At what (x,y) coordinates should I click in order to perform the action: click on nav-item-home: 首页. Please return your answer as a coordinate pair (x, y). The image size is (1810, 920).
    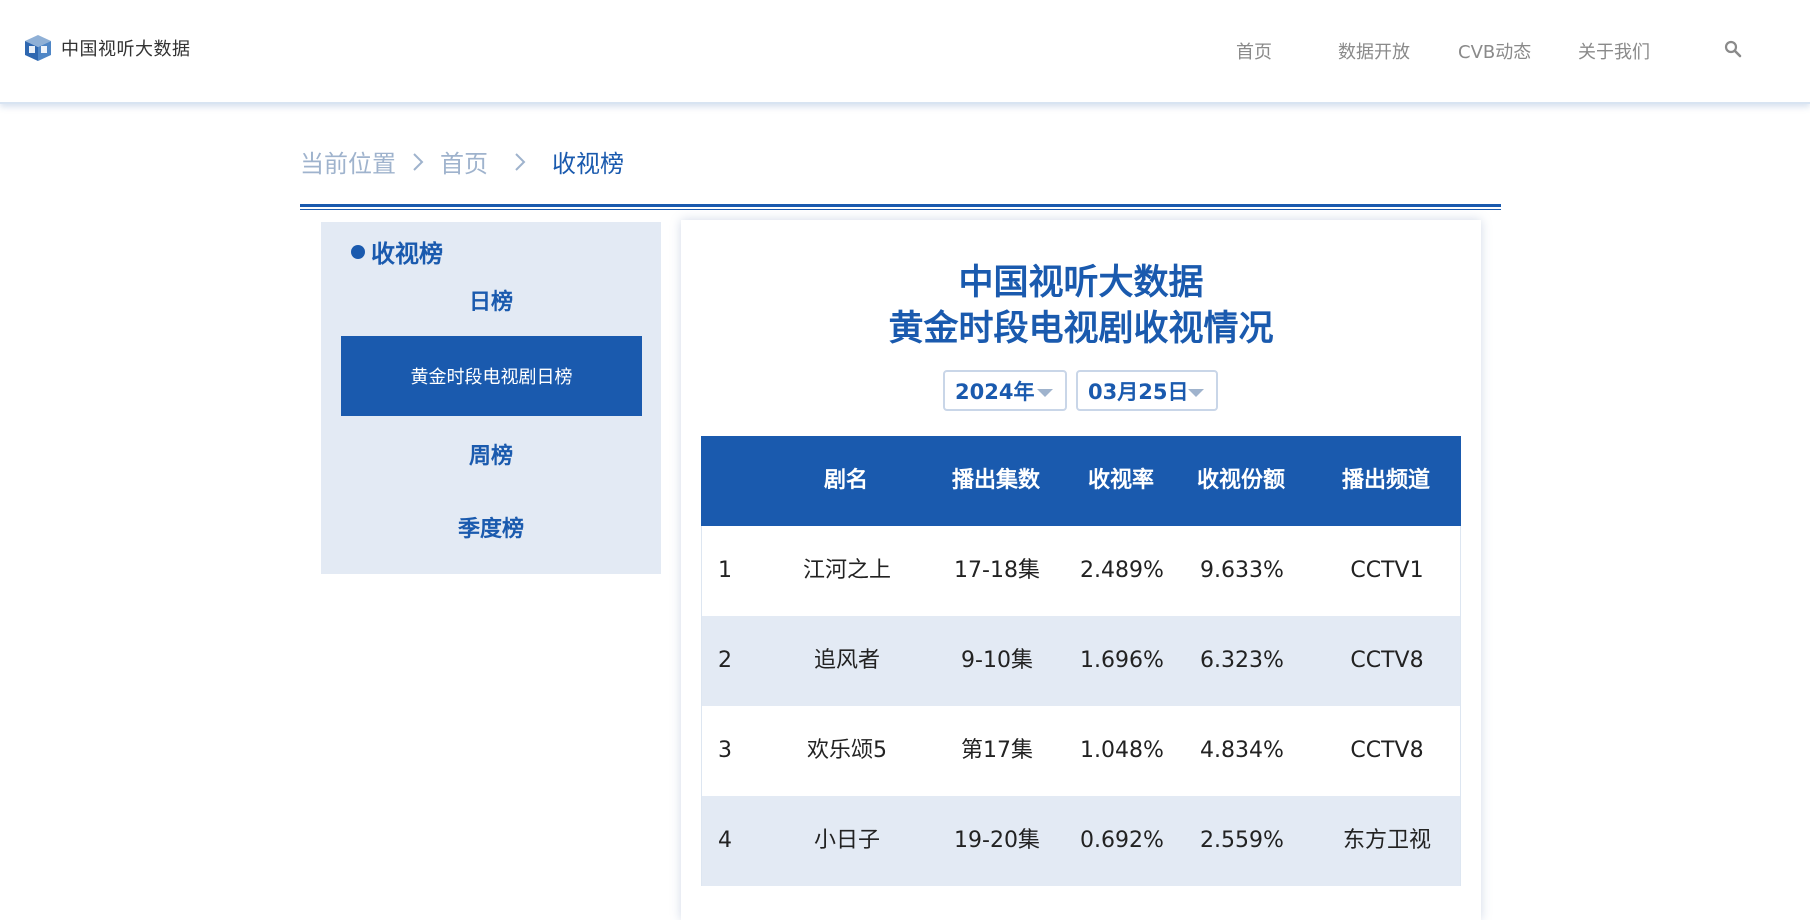
    Looking at the image, I should click on (1254, 51).